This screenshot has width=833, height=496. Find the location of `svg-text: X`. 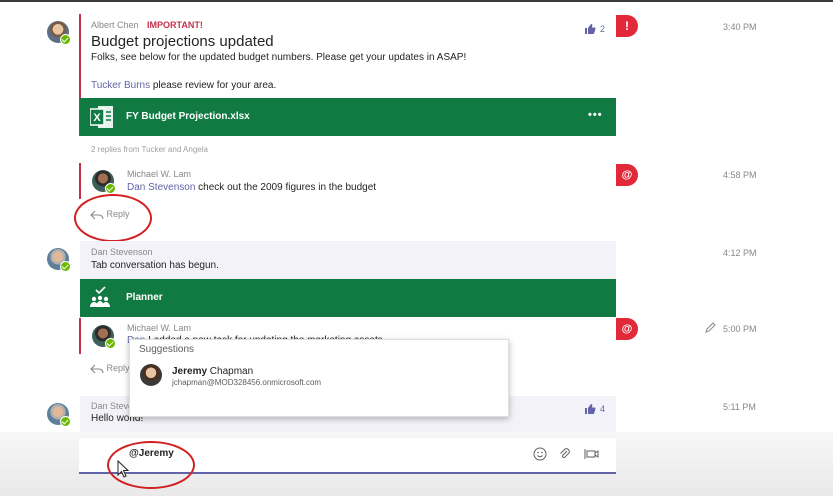

svg-text: X is located at coordinates (97, 118).